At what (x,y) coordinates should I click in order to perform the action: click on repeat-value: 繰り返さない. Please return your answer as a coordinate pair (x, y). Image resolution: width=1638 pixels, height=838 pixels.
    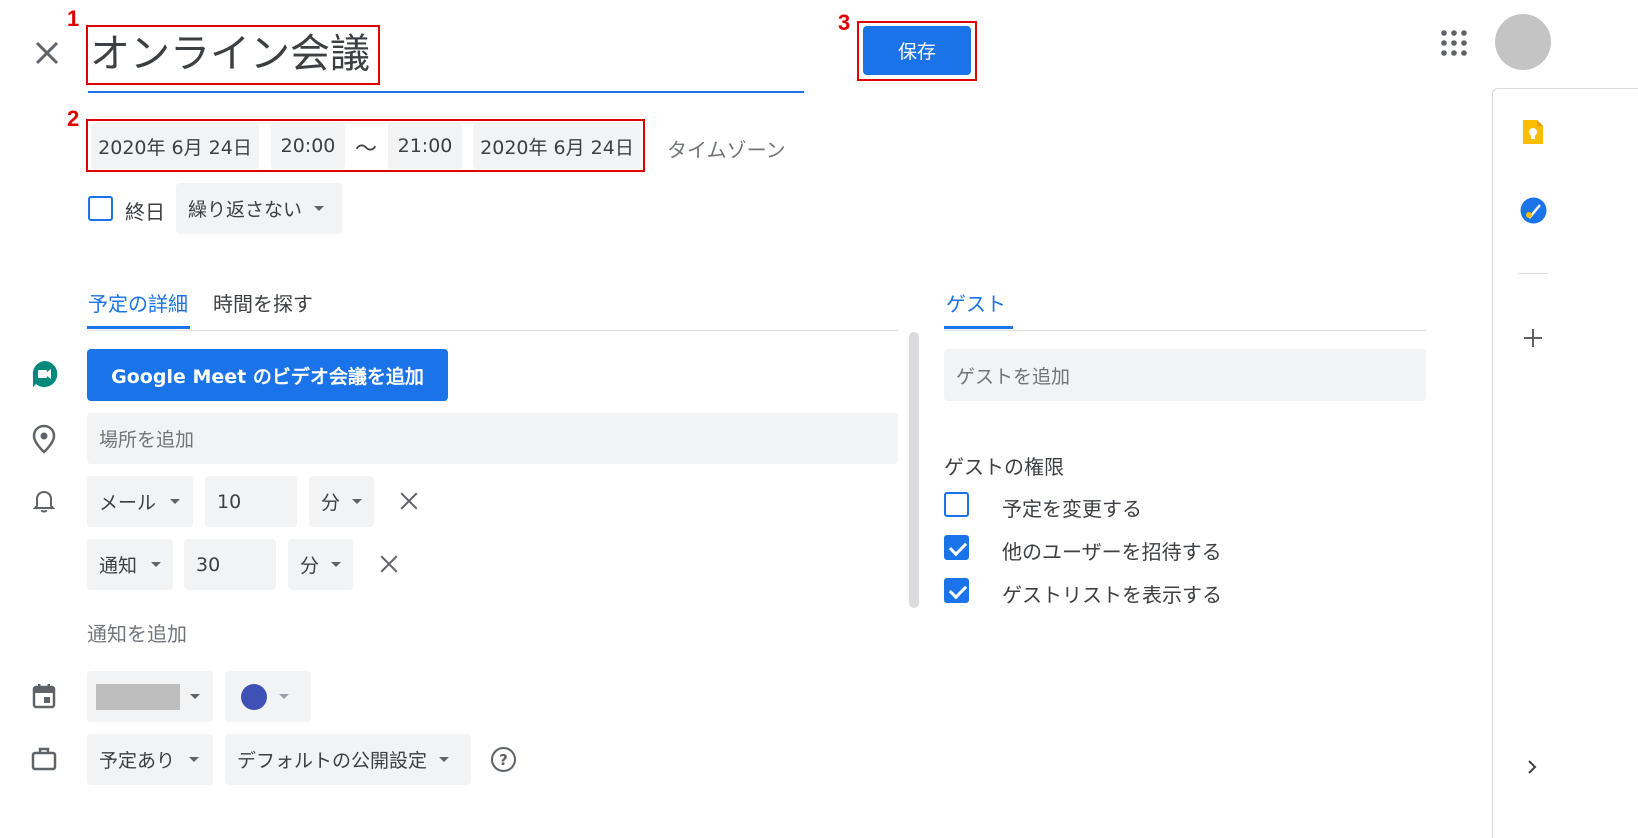
    Looking at the image, I should click on (245, 210).